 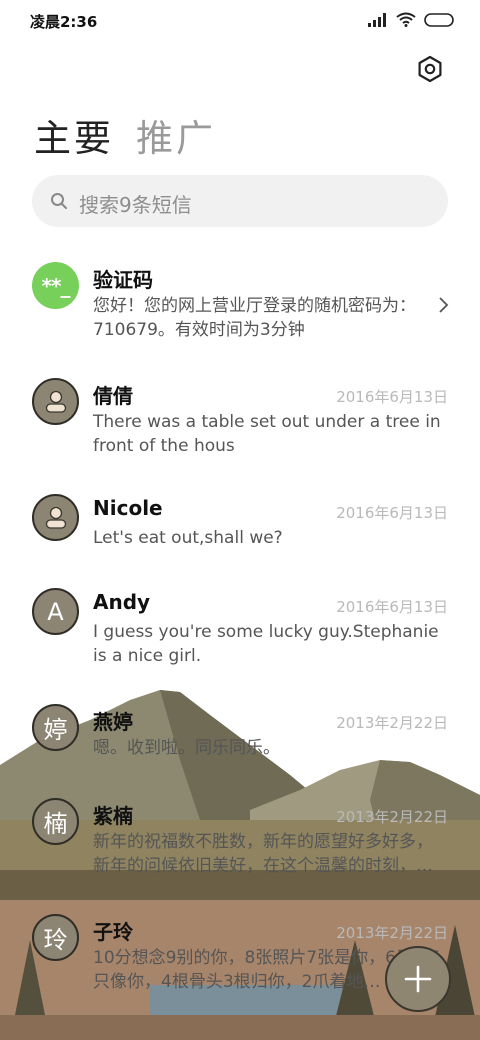 I want to click on conversation-preview: Let's eat out,shall we?, so click(x=188, y=538).